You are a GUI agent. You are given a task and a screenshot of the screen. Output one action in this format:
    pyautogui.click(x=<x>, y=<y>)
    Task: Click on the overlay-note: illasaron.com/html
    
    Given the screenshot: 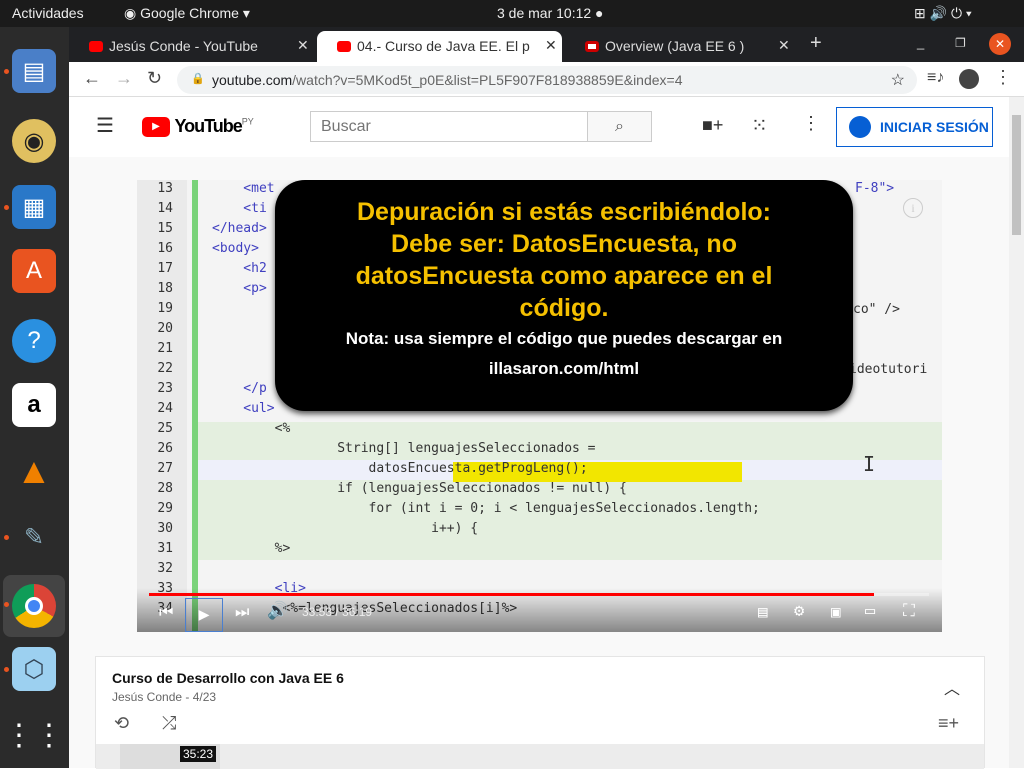 What is the action you would take?
    pyautogui.click(x=564, y=368)
    